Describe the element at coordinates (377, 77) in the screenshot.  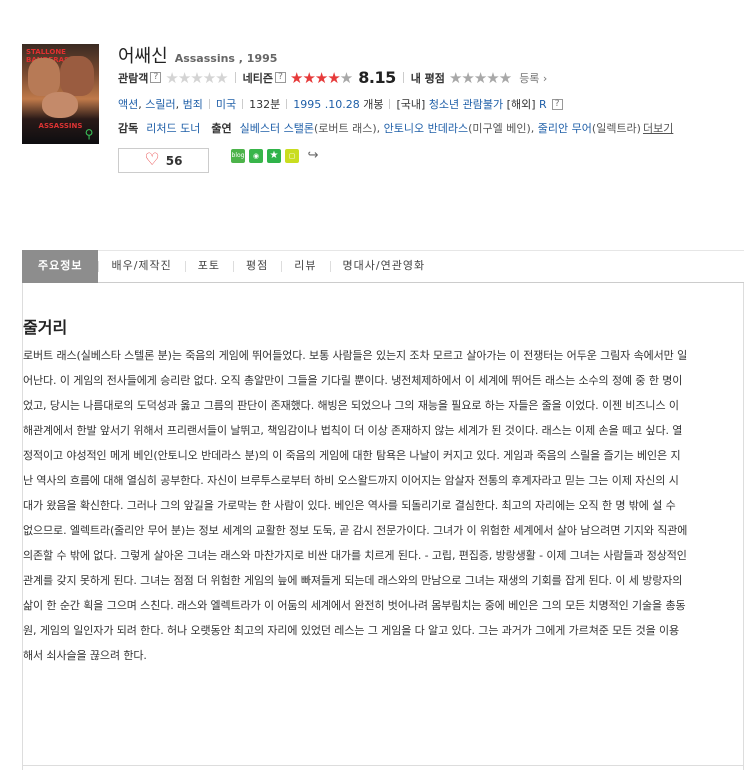
I see `netizen-score: 8.15` at that location.